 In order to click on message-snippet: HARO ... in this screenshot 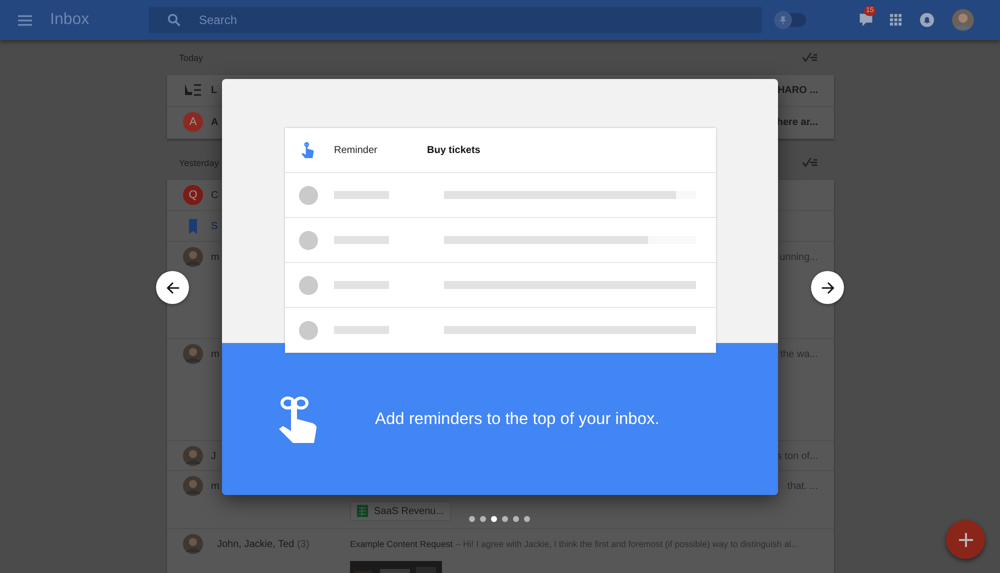, I will do `click(797, 90)`.